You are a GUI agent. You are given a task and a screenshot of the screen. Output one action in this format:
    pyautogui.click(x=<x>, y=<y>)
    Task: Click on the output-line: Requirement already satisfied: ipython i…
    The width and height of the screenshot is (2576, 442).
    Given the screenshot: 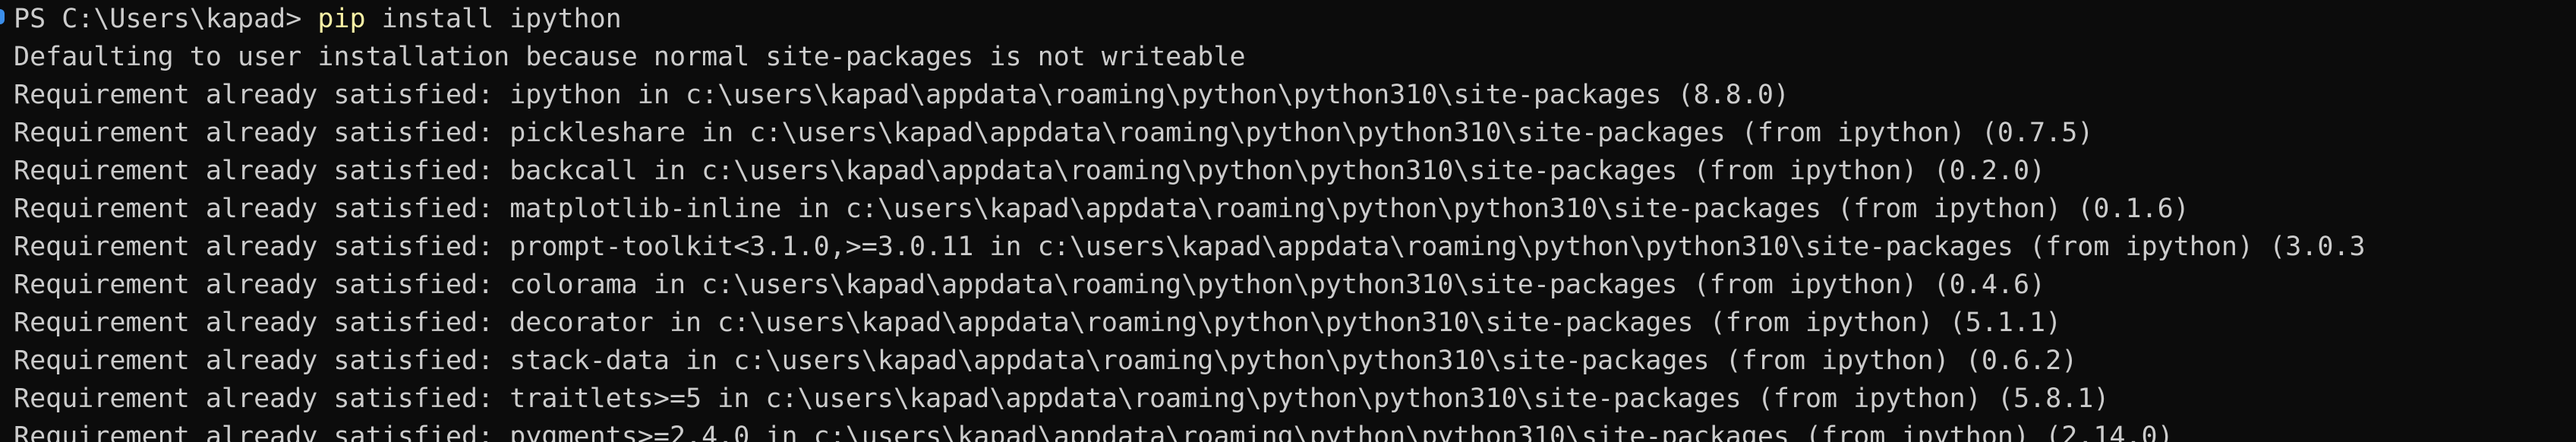 What is the action you would take?
    pyautogui.click(x=901, y=95)
    